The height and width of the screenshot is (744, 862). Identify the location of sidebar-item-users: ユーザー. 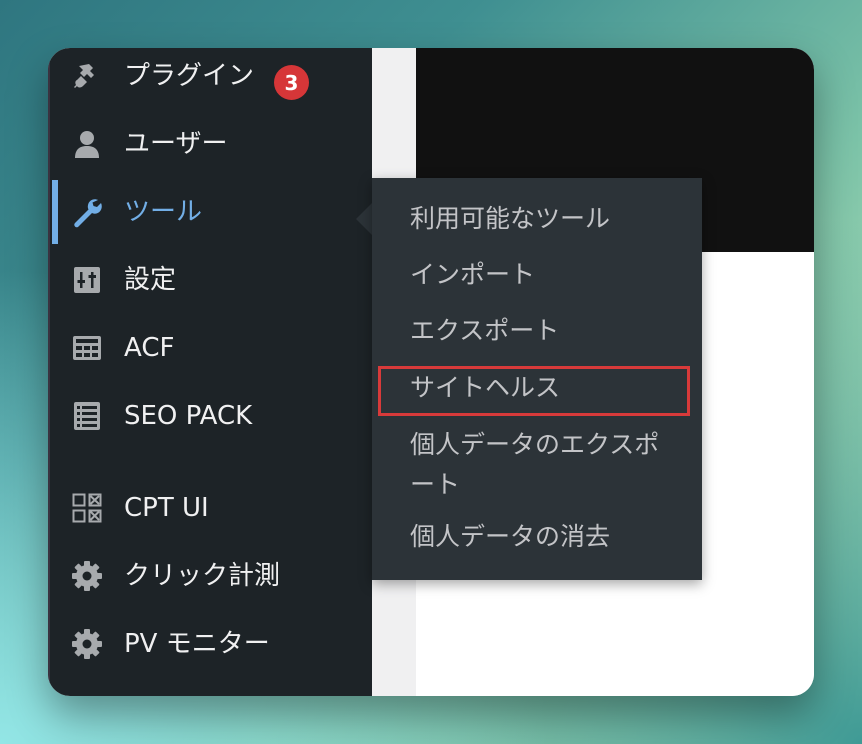
(210, 144).